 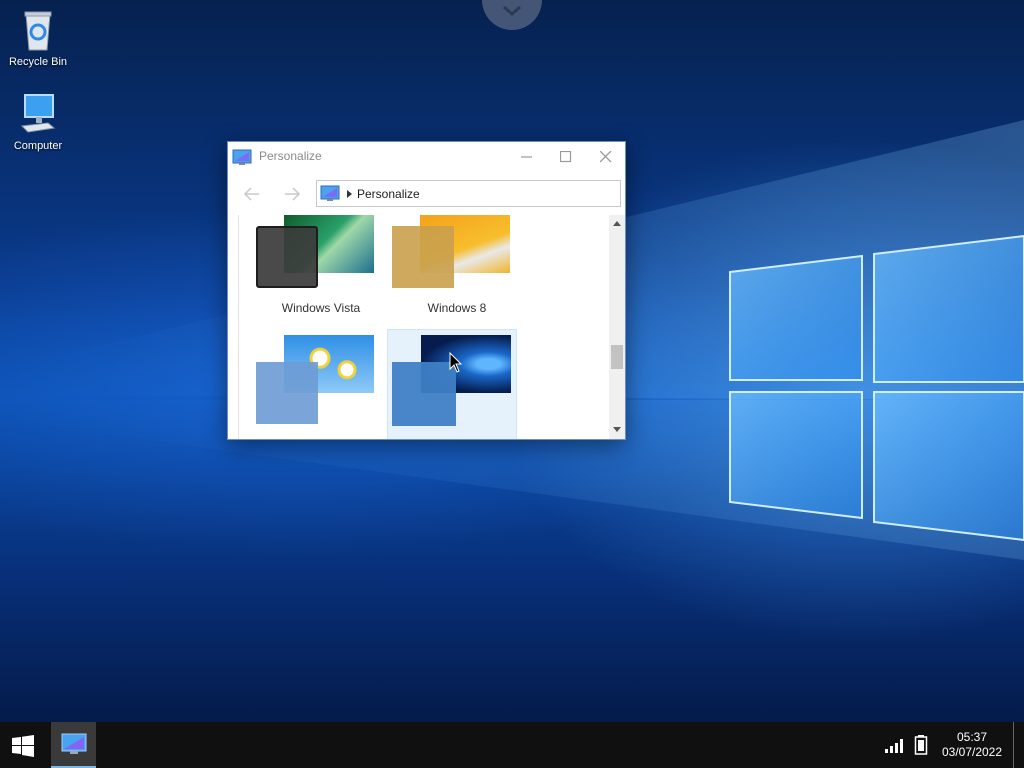 What do you see at coordinates (321, 308) in the screenshot?
I see `theme-label: Windows Vista` at bounding box center [321, 308].